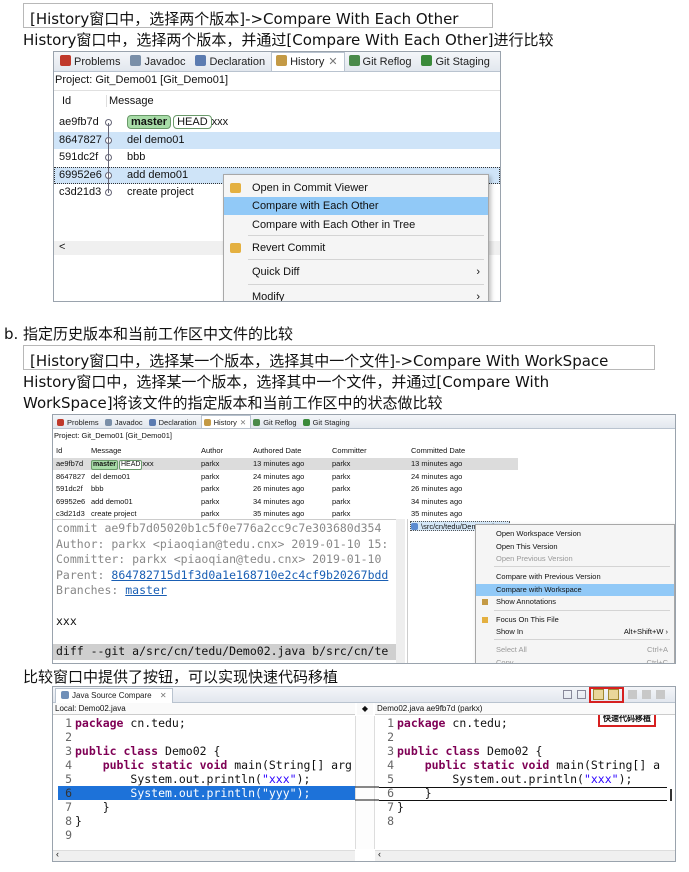 This screenshot has height=872, width=689. What do you see at coordinates (605, 765) in the screenshot?
I see `code-text: main(String[] a` at bounding box center [605, 765].